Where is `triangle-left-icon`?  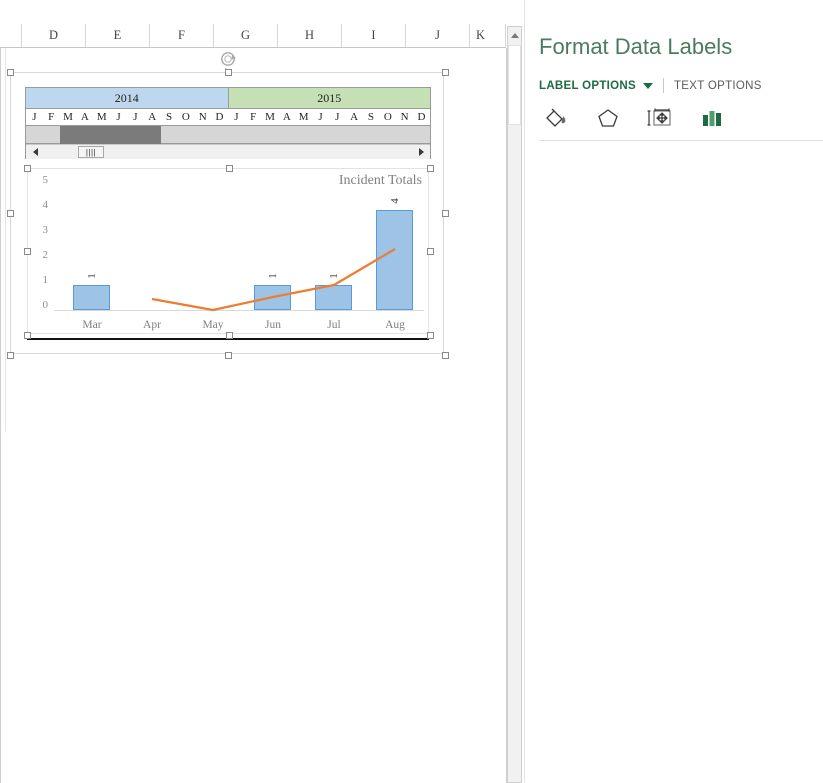
triangle-left-icon is located at coordinates (35, 152).